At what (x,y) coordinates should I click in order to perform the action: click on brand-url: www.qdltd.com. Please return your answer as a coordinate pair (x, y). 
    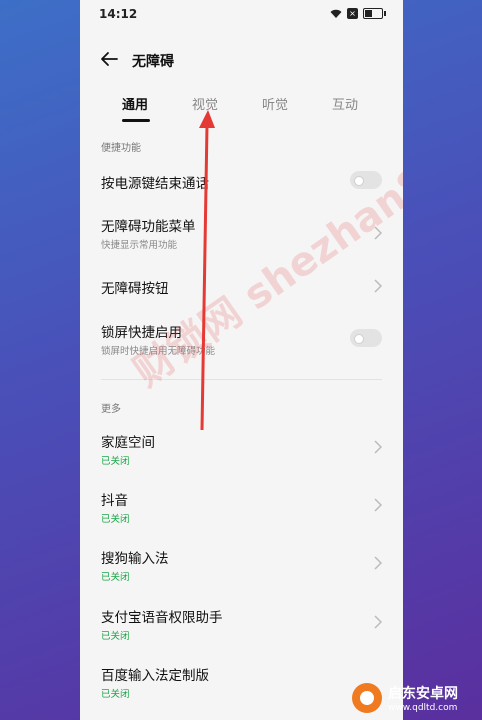
    Looking at the image, I should click on (423, 708).